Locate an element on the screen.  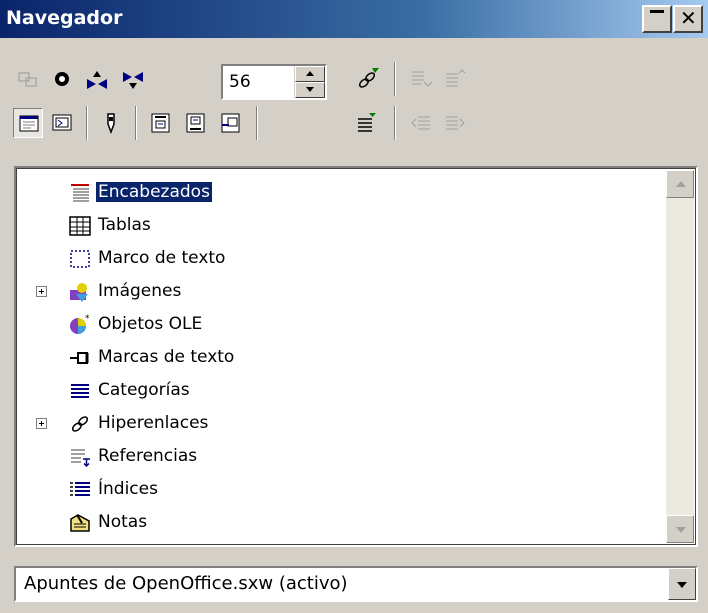
footer-button is located at coordinates (196, 123).